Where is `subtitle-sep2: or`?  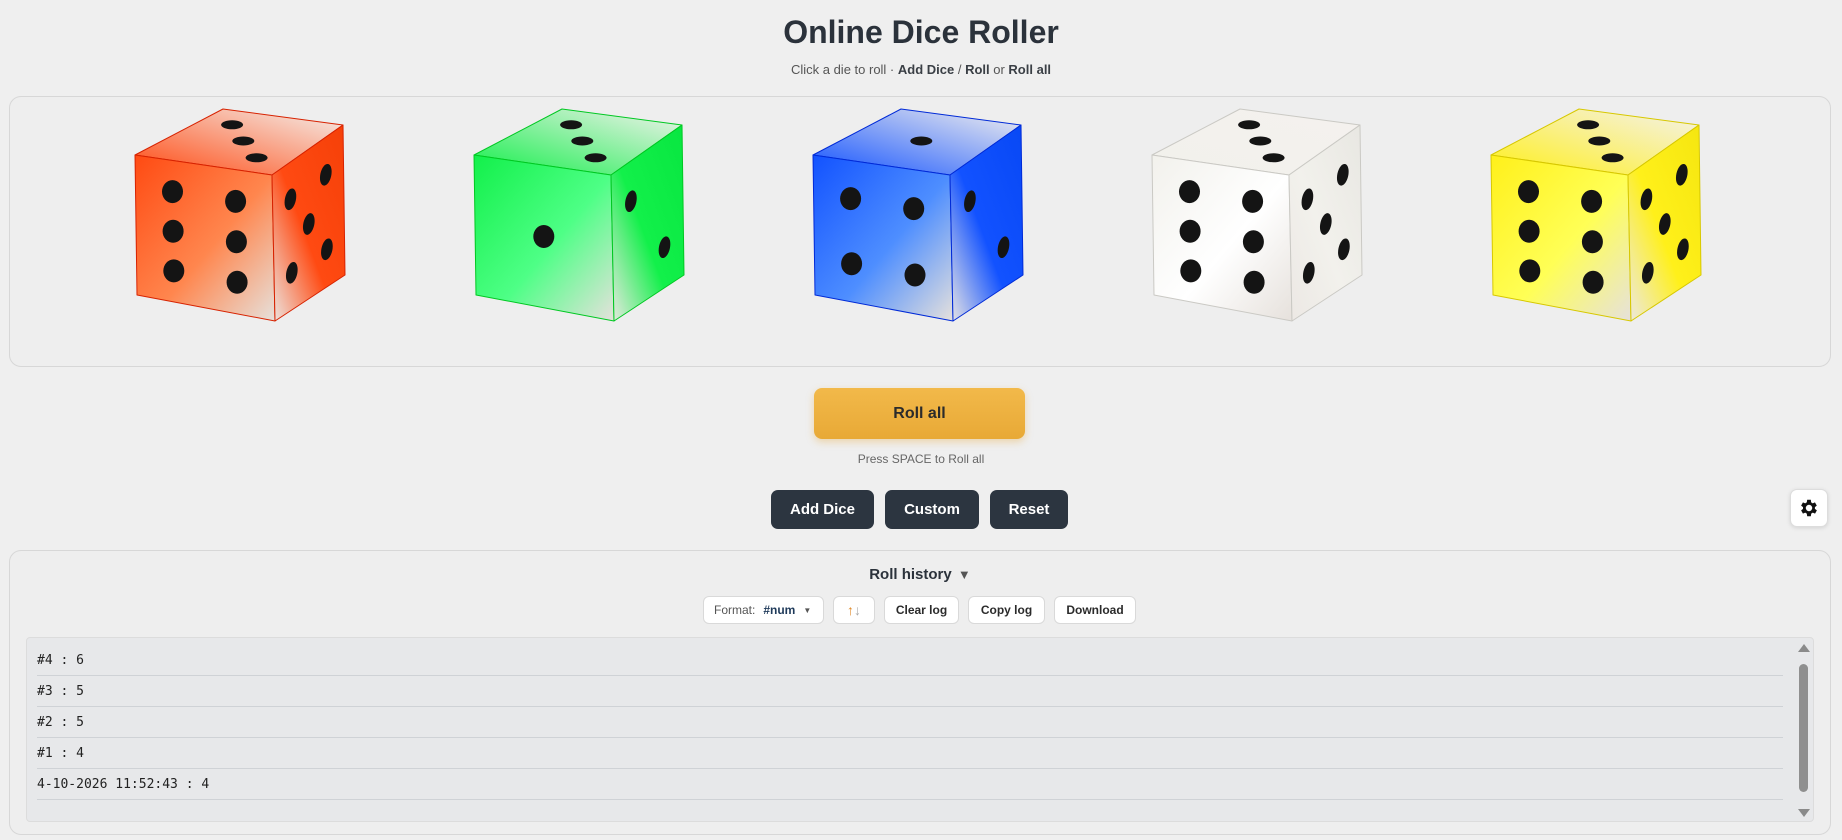
subtitle-sep2: or is located at coordinates (999, 69).